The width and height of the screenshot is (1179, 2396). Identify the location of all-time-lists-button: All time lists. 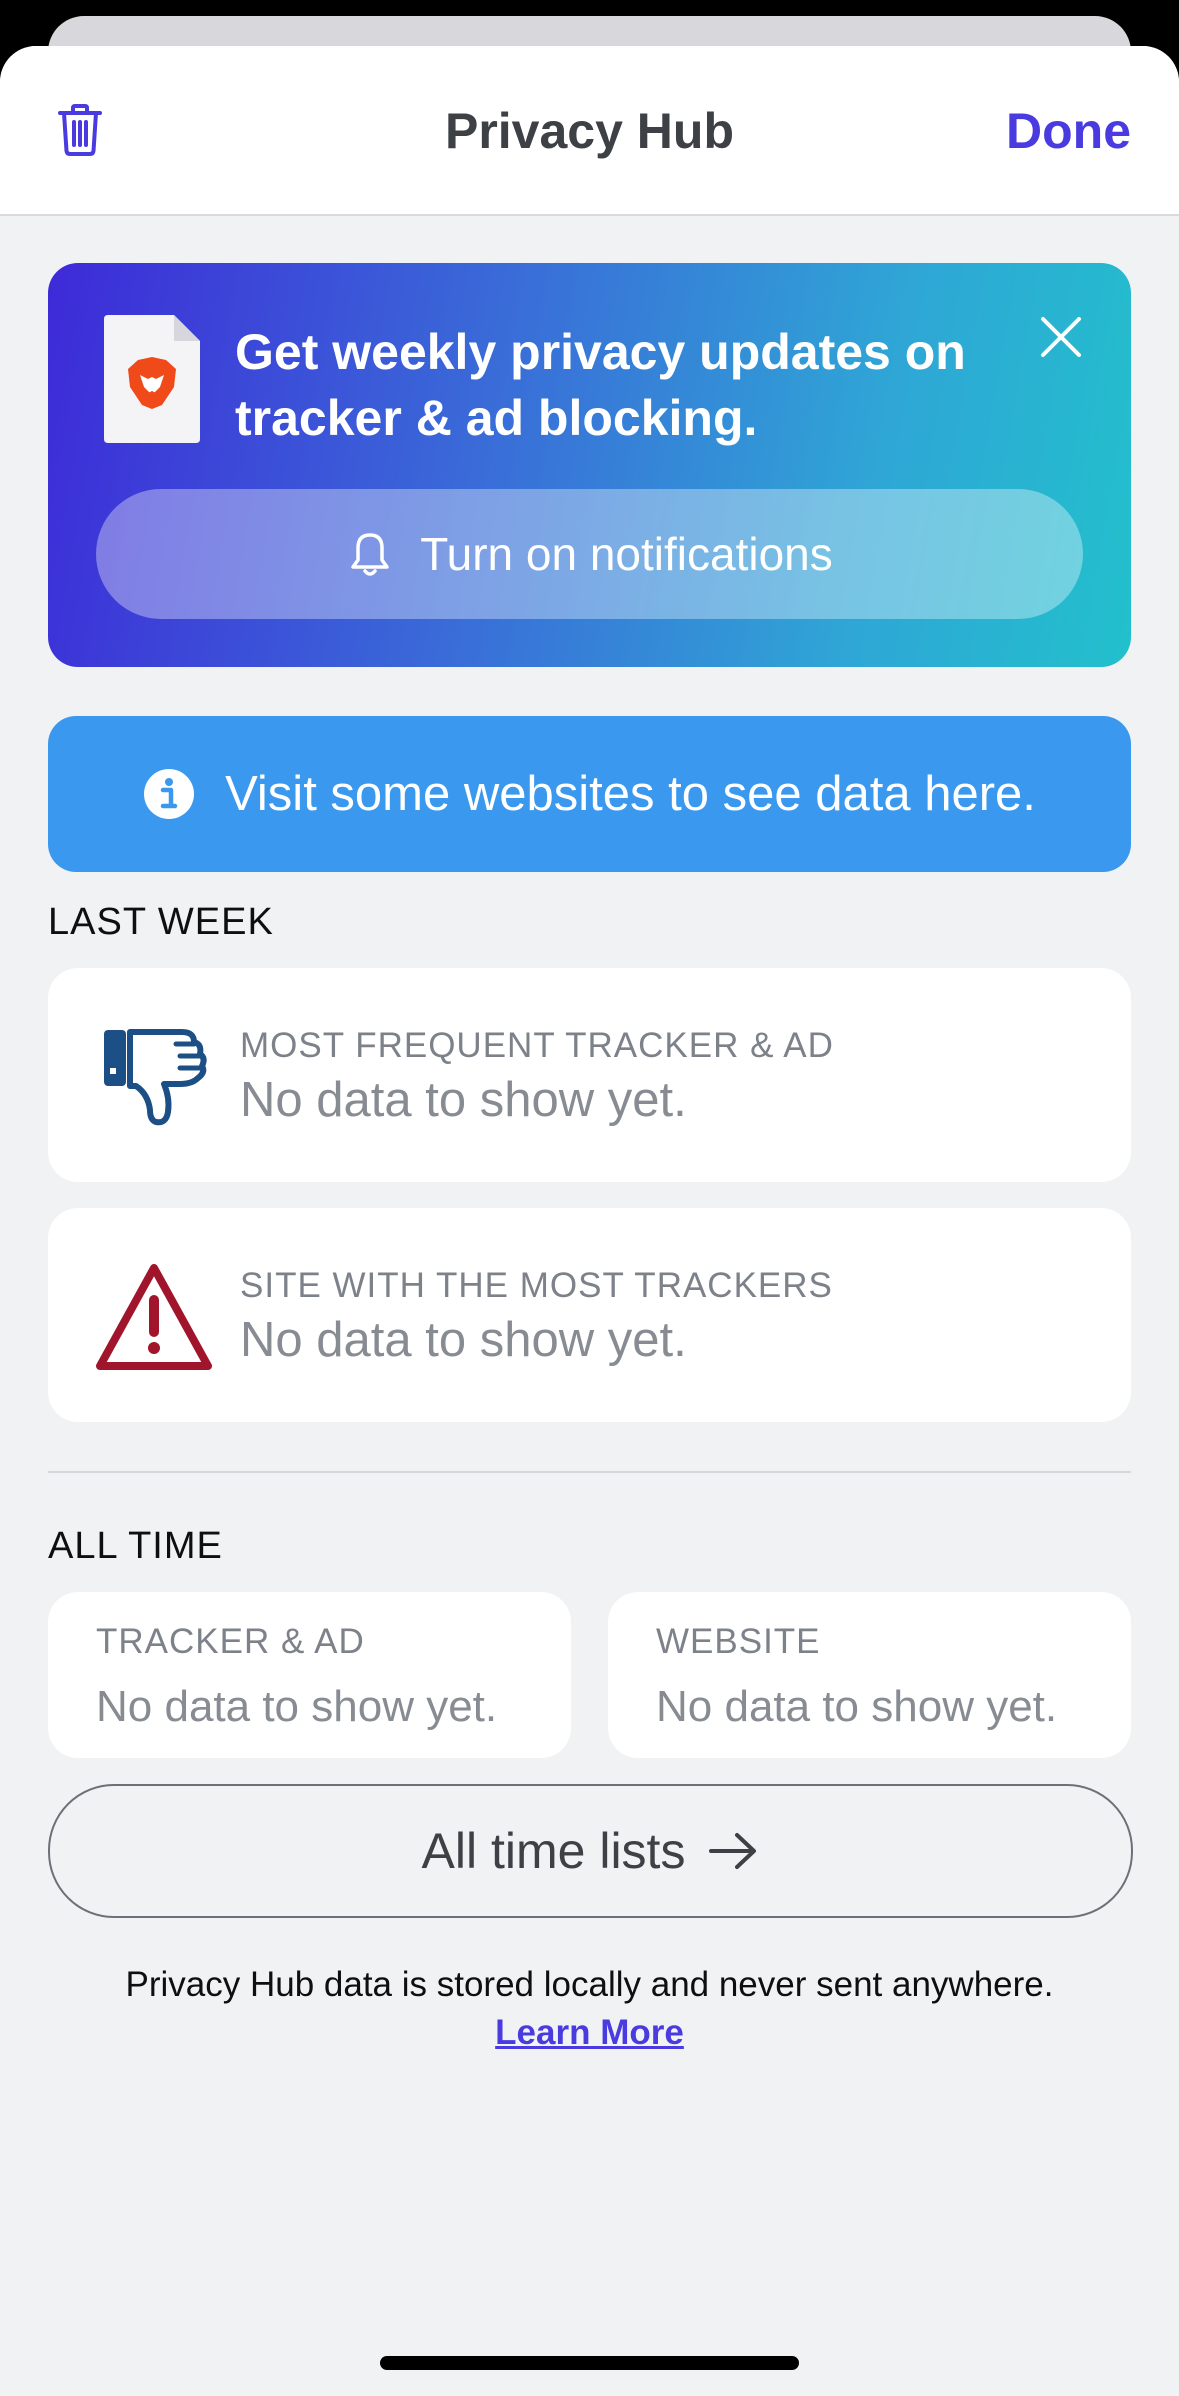
(590, 1851).